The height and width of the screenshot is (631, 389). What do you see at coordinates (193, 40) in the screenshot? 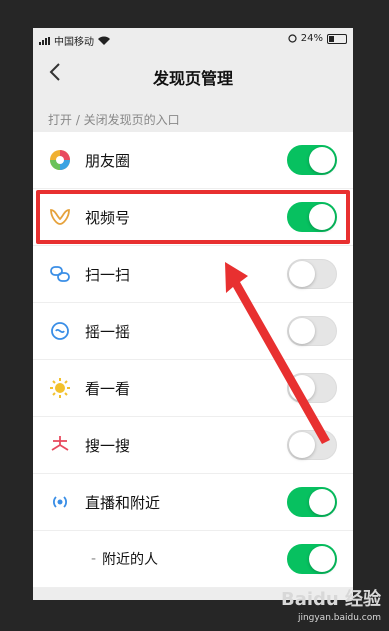
I see `status-bar: 中国移动 24%` at bounding box center [193, 40].